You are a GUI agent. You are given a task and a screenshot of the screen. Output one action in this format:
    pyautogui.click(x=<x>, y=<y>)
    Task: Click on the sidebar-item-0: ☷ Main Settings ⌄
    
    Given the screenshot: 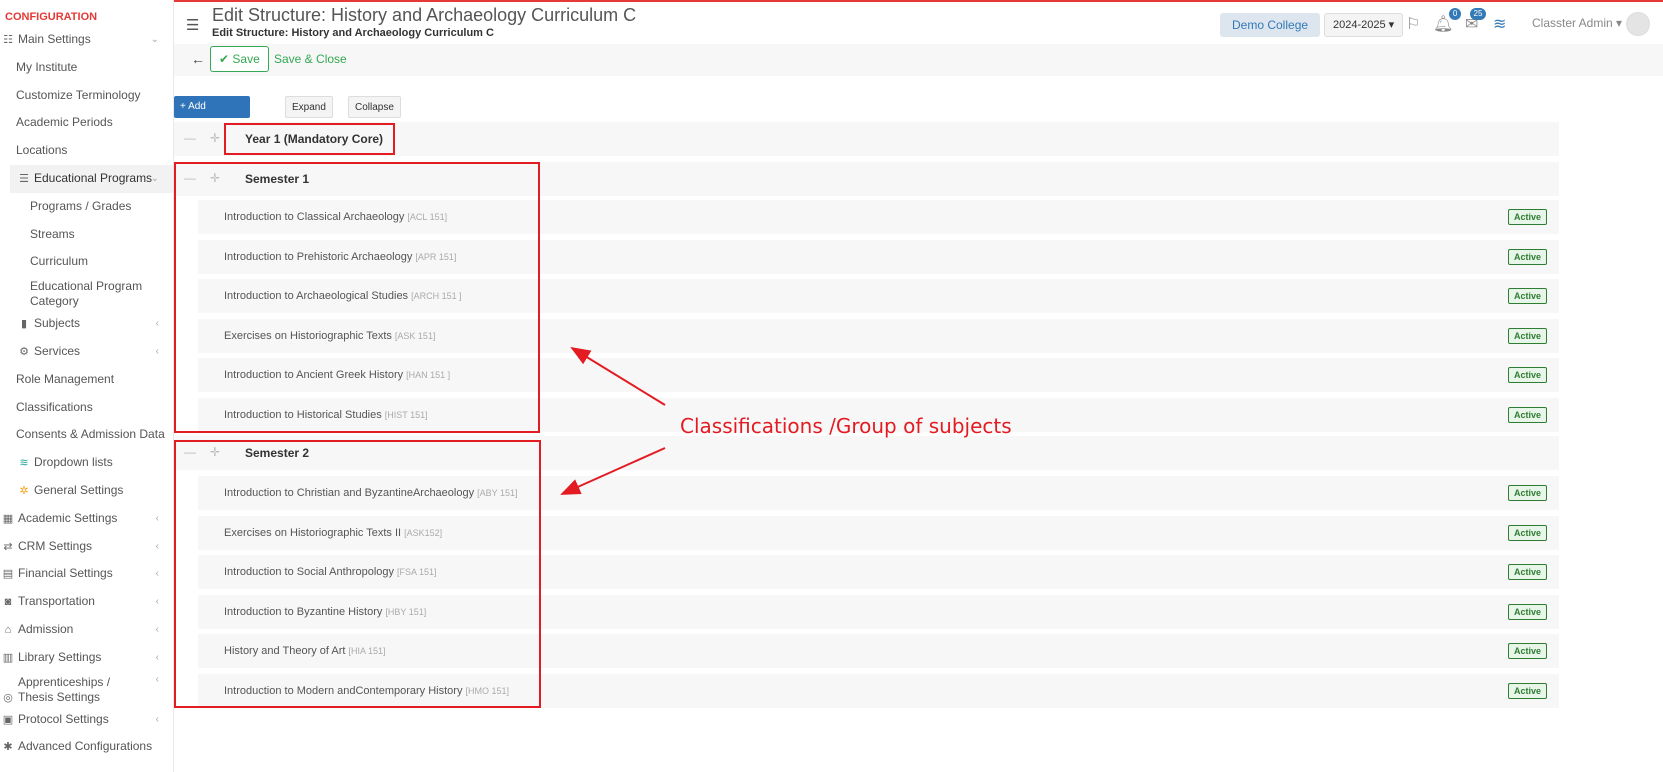 What is the action you would take?
    pyautogui.click(x=86, y=40)
    